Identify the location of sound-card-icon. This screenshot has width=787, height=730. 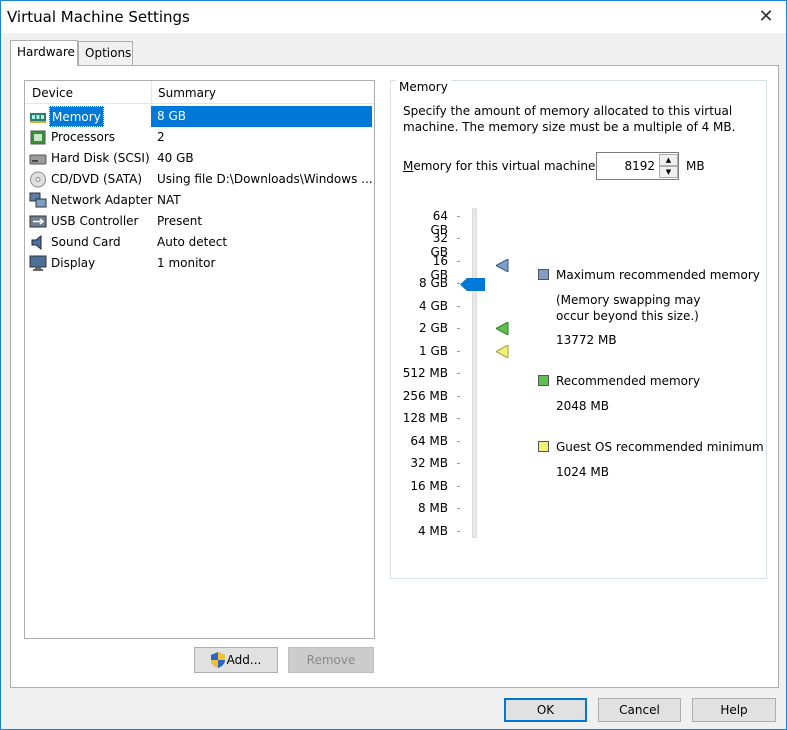
(36, 242).